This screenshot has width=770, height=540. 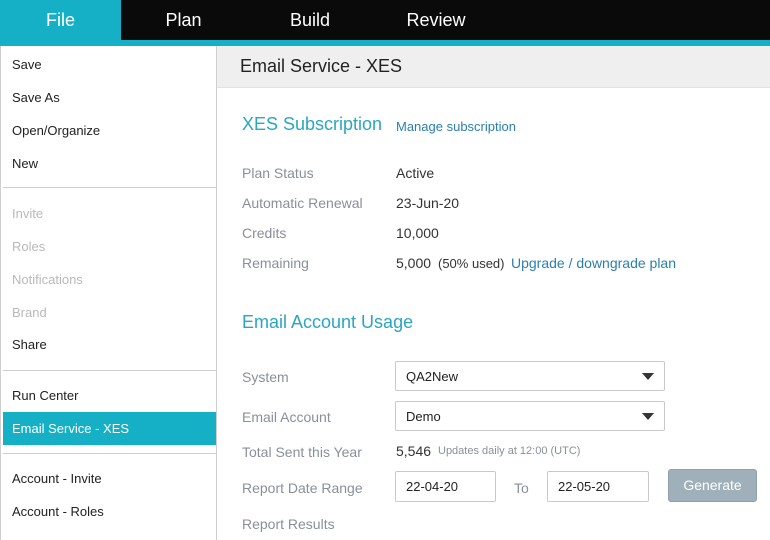 What do you see at coordinates (60, 20) in the screenshot?
I see `tab-file: File` at bounding box center [60, 20].